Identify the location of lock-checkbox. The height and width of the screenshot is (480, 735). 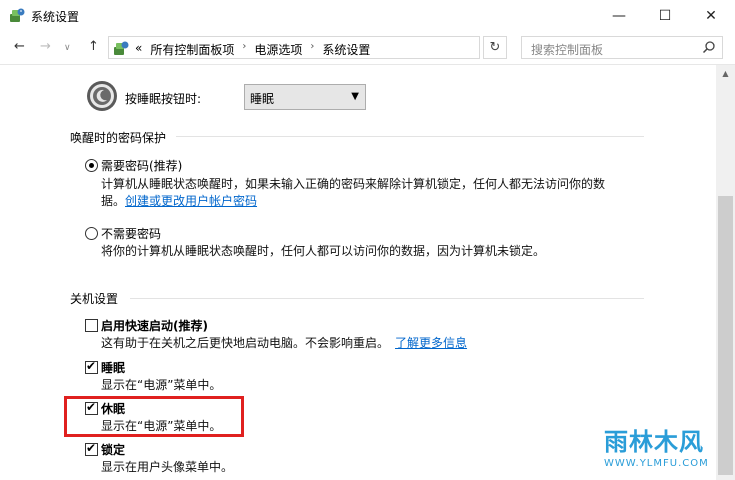
(91, 448).